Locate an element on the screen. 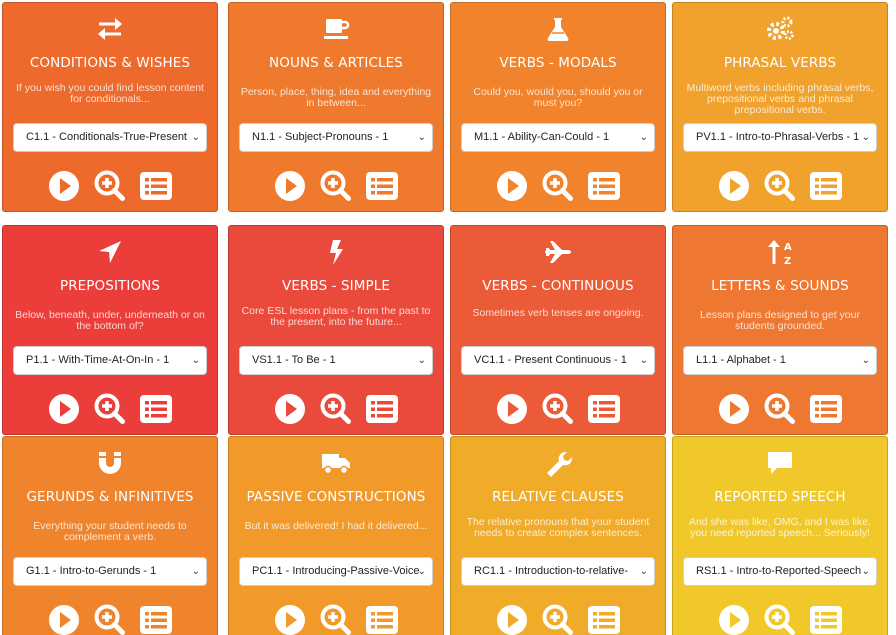 This screenshot has height=635, width=896. lesson-select: L1.1 - Alphabet - 1 ⌄ is located at coordinates (780, 360).